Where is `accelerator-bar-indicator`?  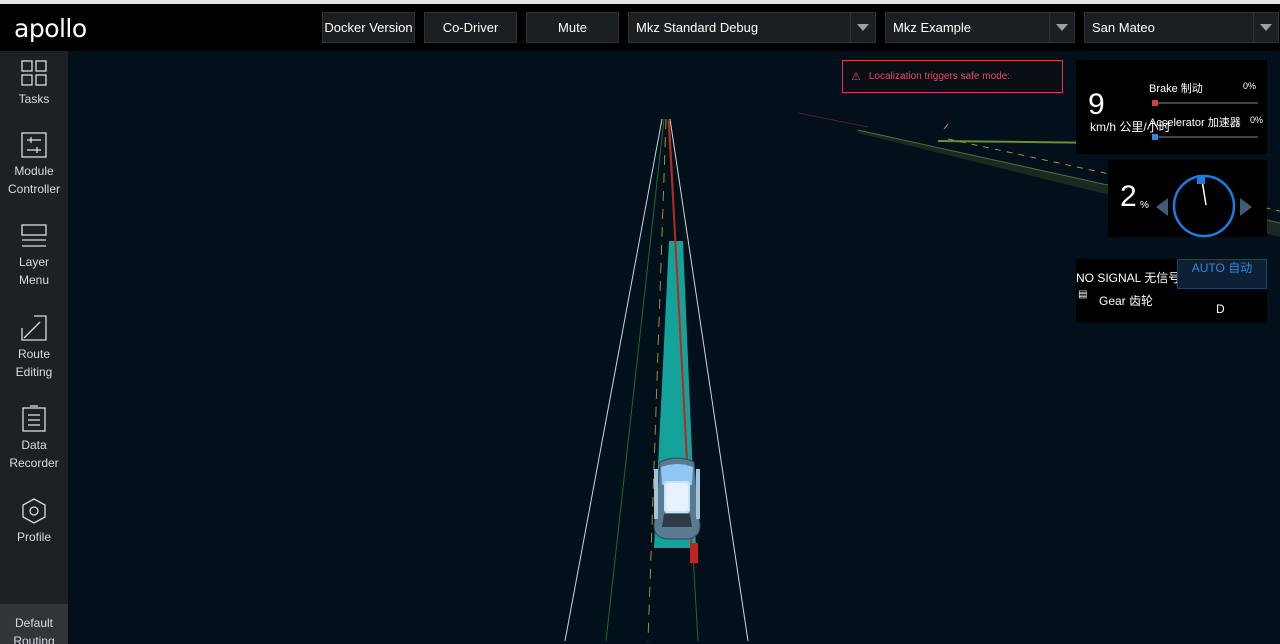 accelerator-bar-indicator is located at coordinates (1155, 137).